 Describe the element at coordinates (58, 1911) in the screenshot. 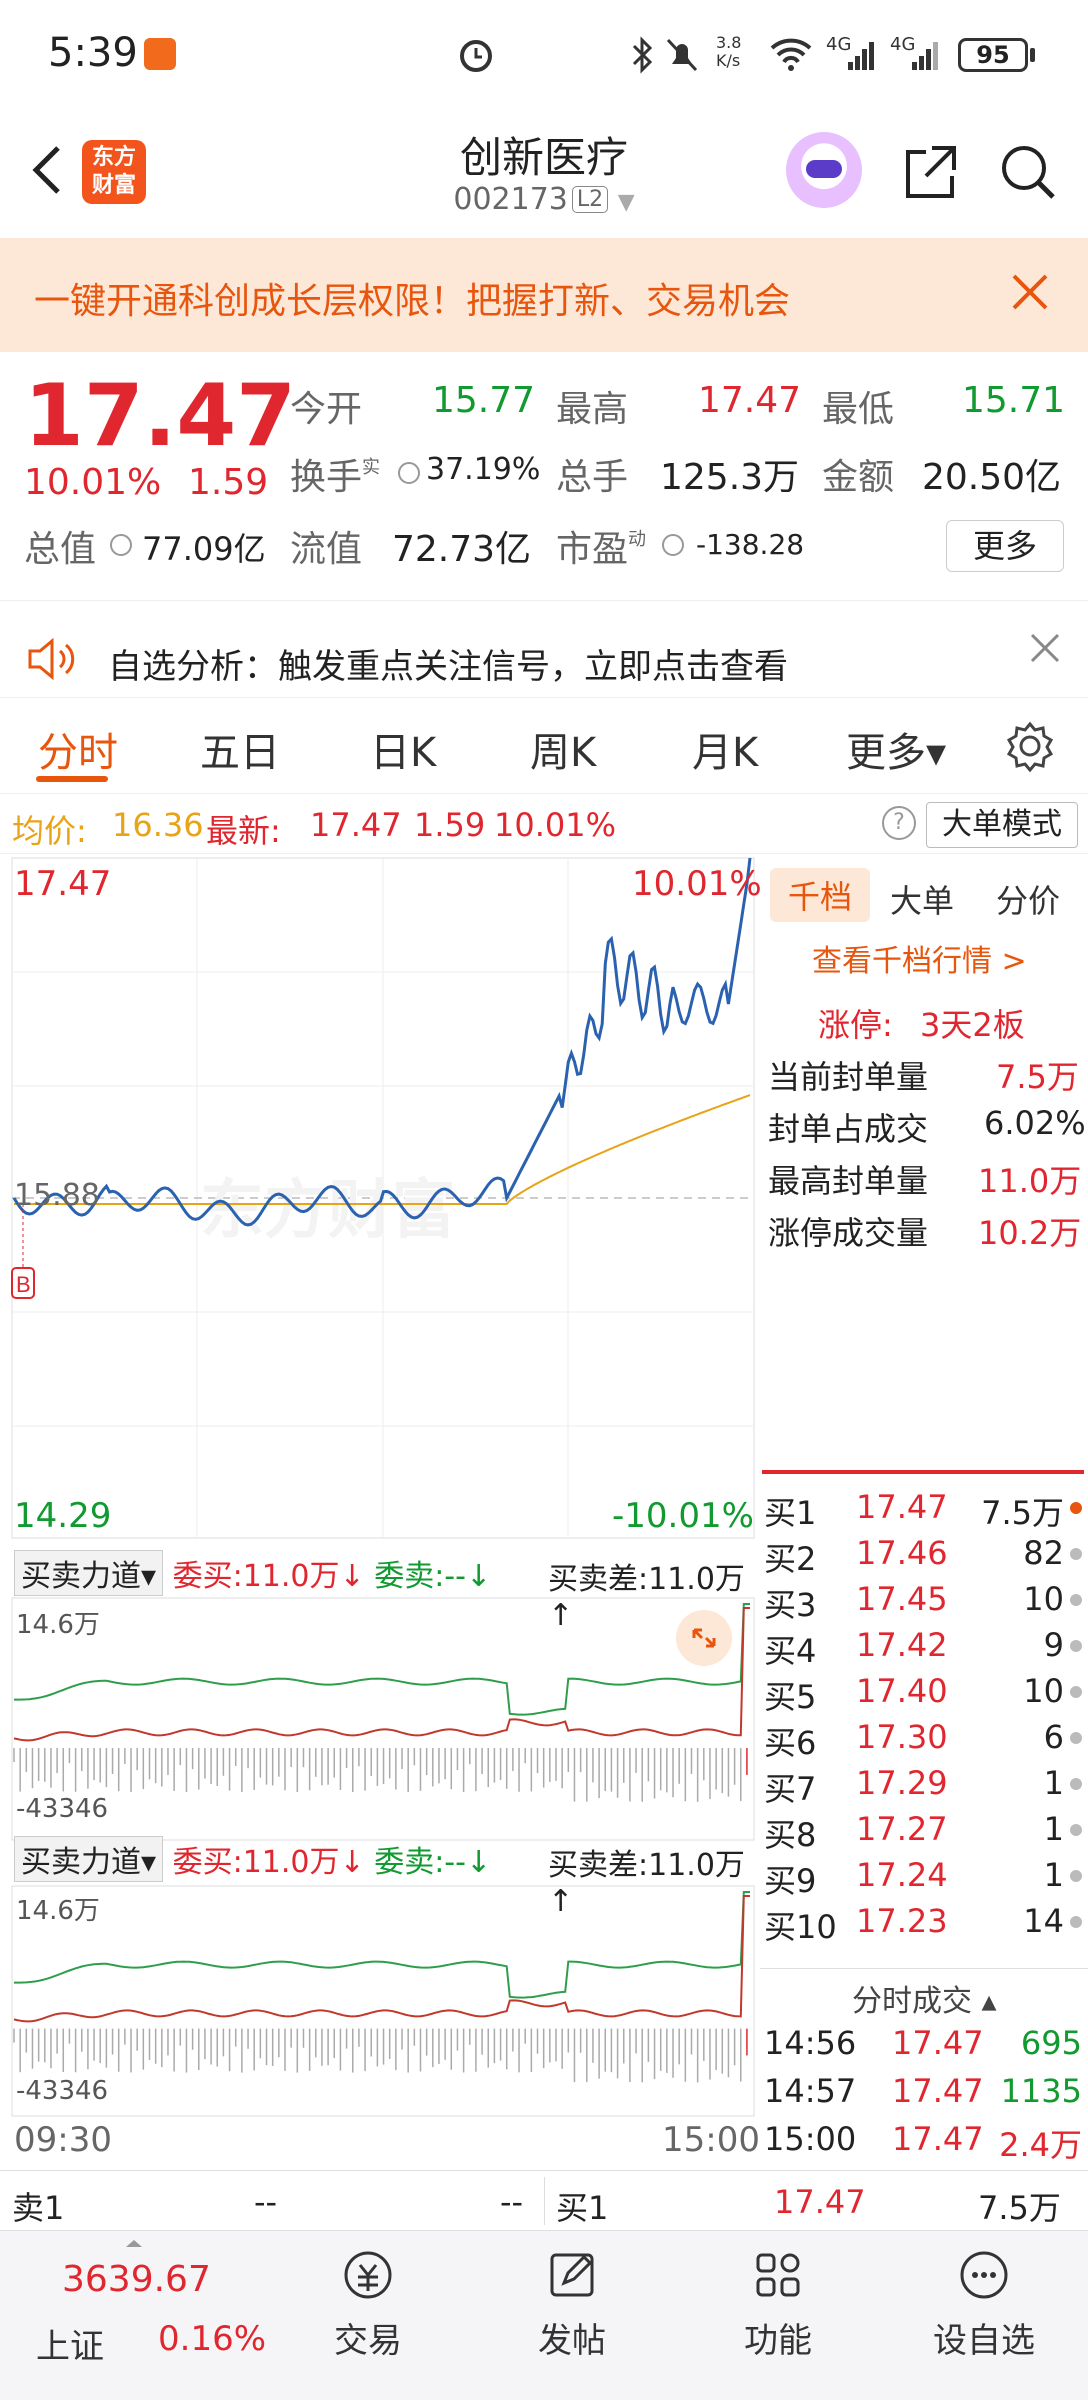

I see `flow-max-2: 14.6万` at that location.